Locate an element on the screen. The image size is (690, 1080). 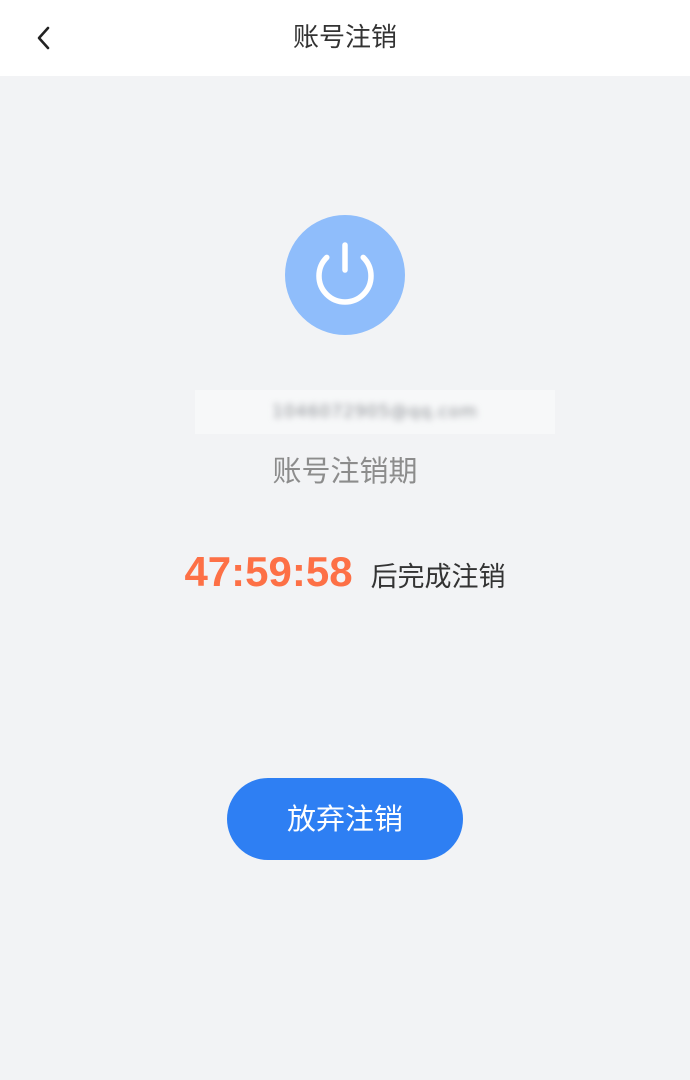
power-icon is located at coordinates (345, 273).